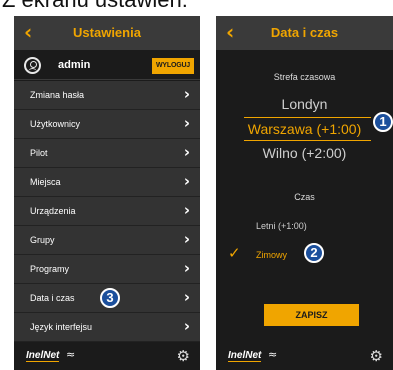 The height and width of the screenshot is (370, 393). Describe the element at coordinates (50, 269) in the screenshot. I see `menu-item-label: Programy` at that location.